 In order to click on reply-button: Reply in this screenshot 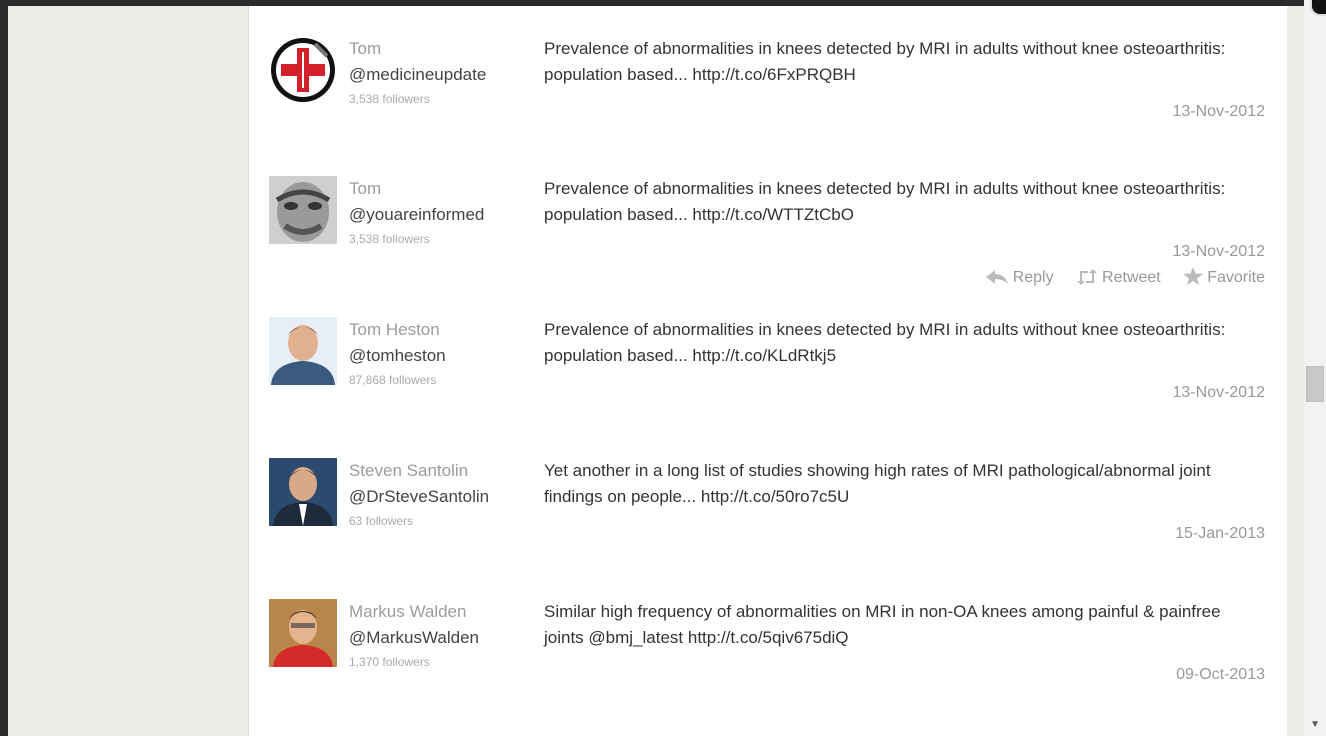, I will do `click(1019, 277)`.